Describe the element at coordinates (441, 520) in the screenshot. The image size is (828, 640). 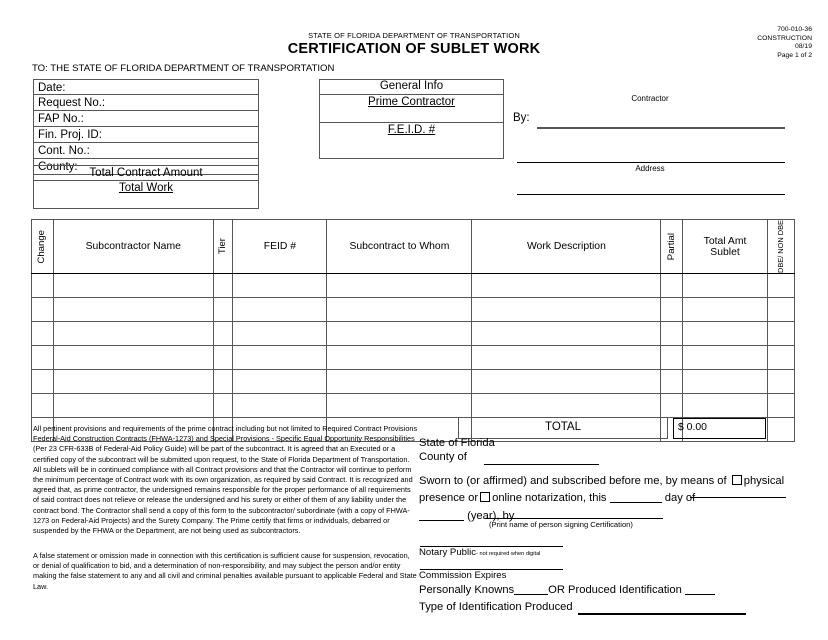
I see `year-input` at that location.